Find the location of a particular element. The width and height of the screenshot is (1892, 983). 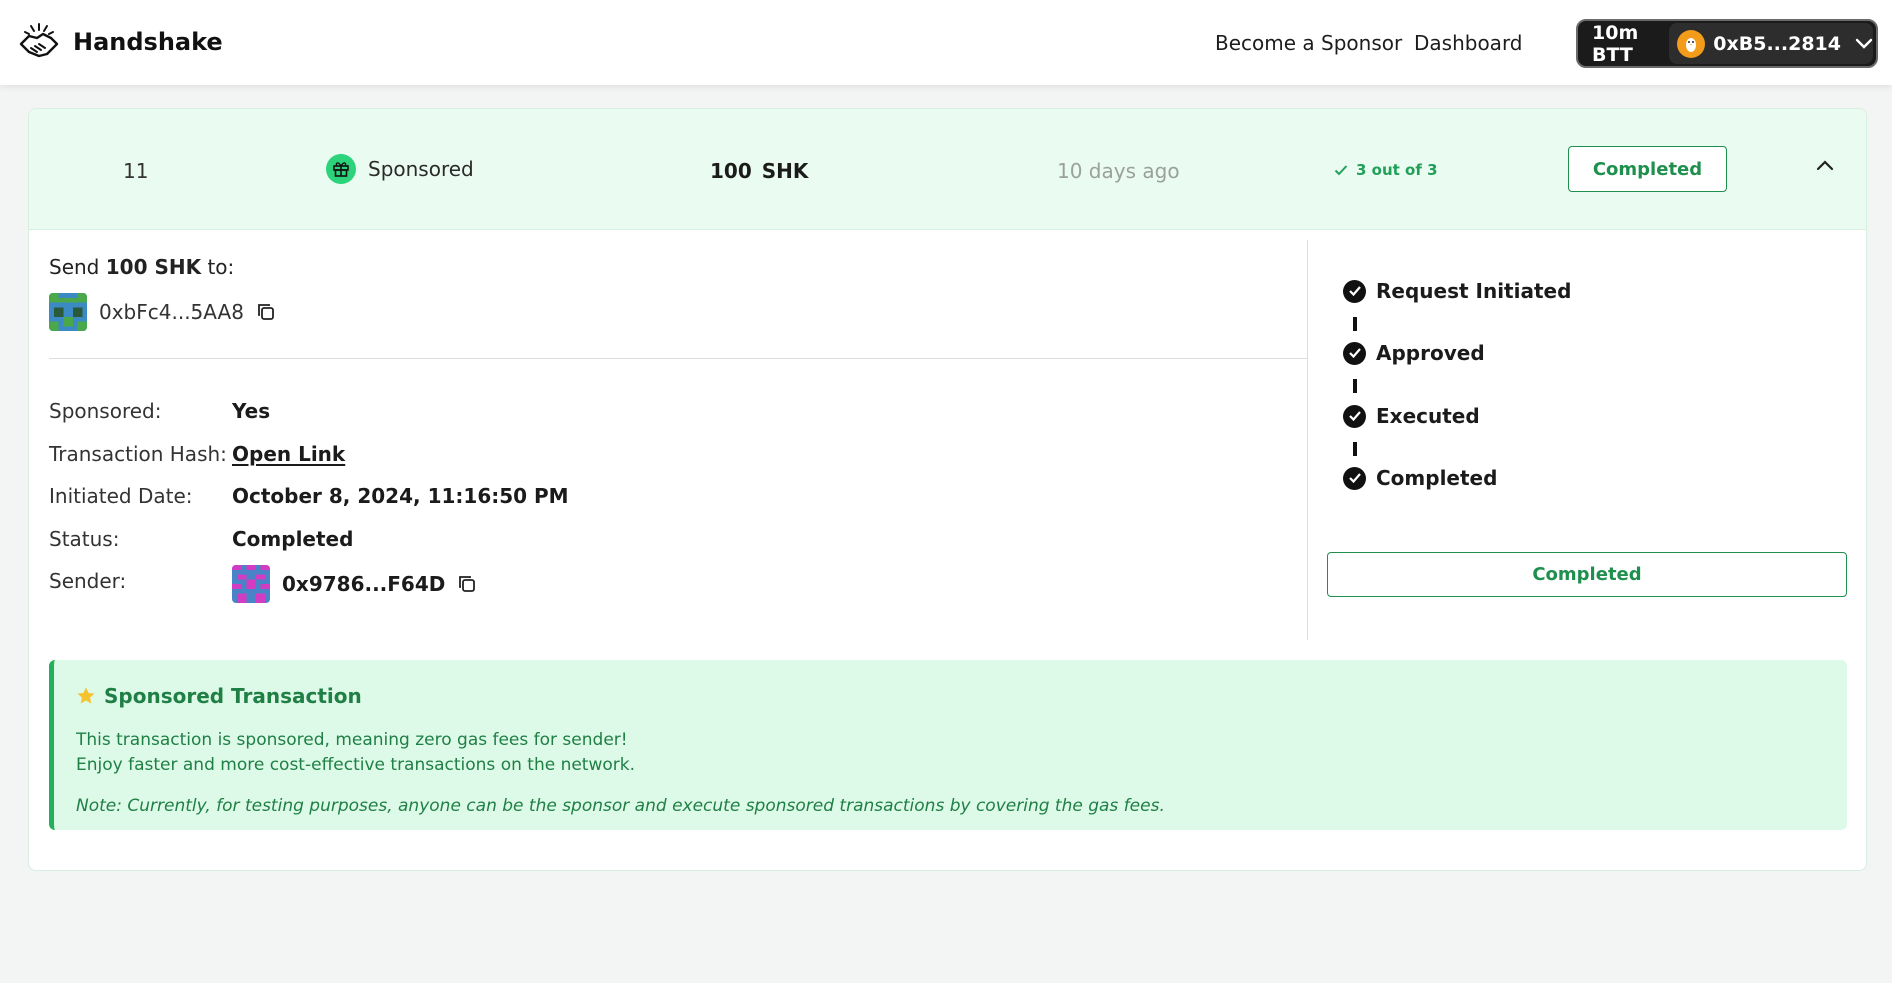

column-divider is located at coordinates (1307, 440).